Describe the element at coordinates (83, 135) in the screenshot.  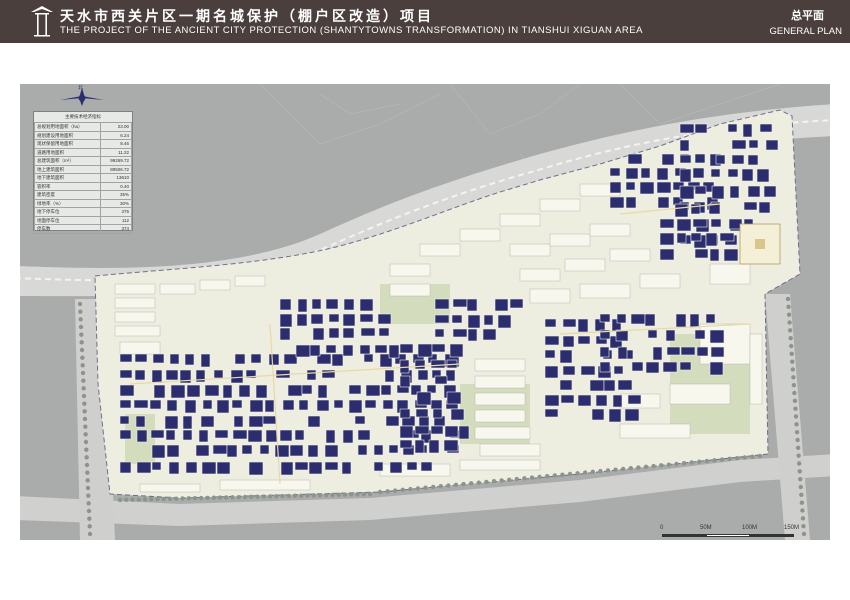
I see `indicator-row: 规划建设用地面积 6.24` at that location.